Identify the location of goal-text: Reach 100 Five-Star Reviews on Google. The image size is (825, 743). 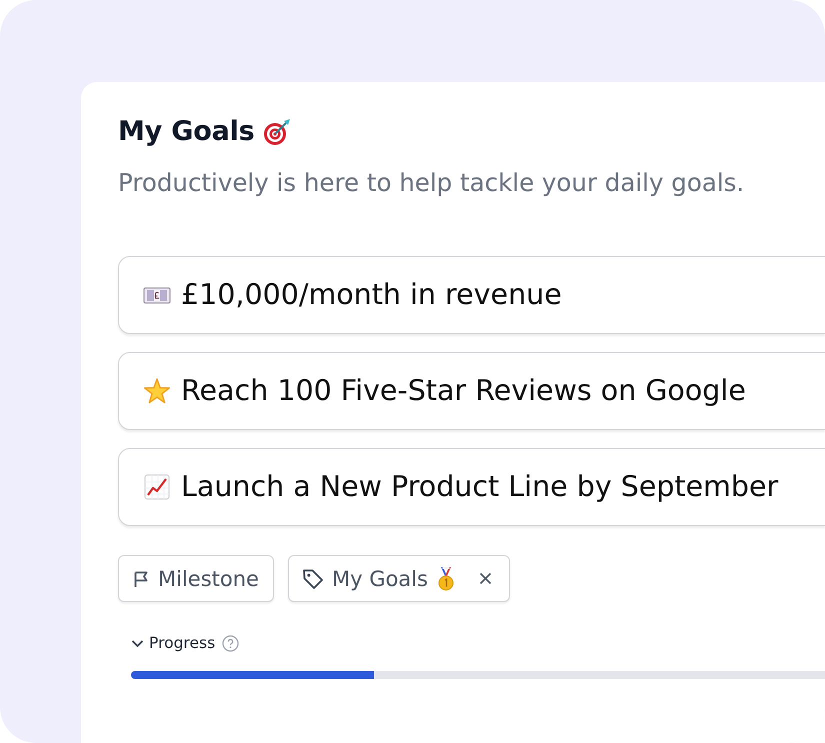
(463, 391).